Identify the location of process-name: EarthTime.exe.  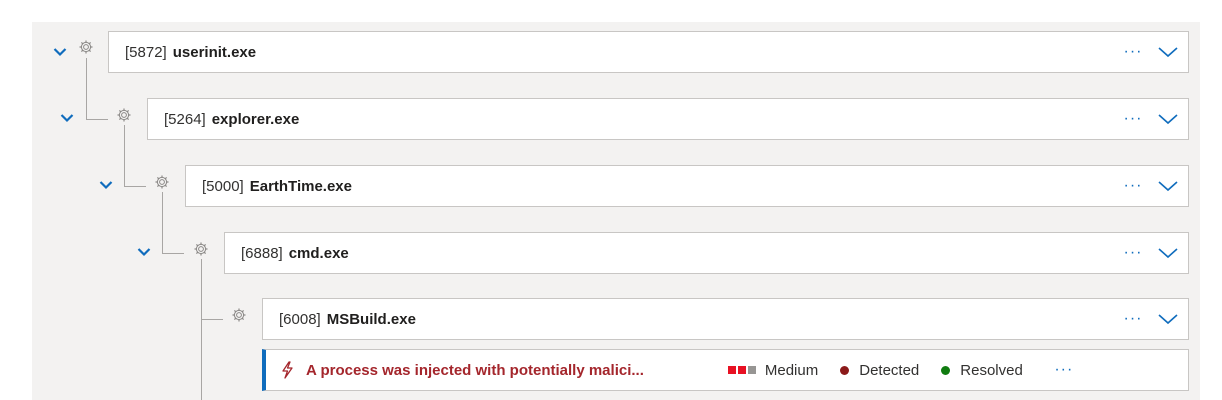
(300, 186).